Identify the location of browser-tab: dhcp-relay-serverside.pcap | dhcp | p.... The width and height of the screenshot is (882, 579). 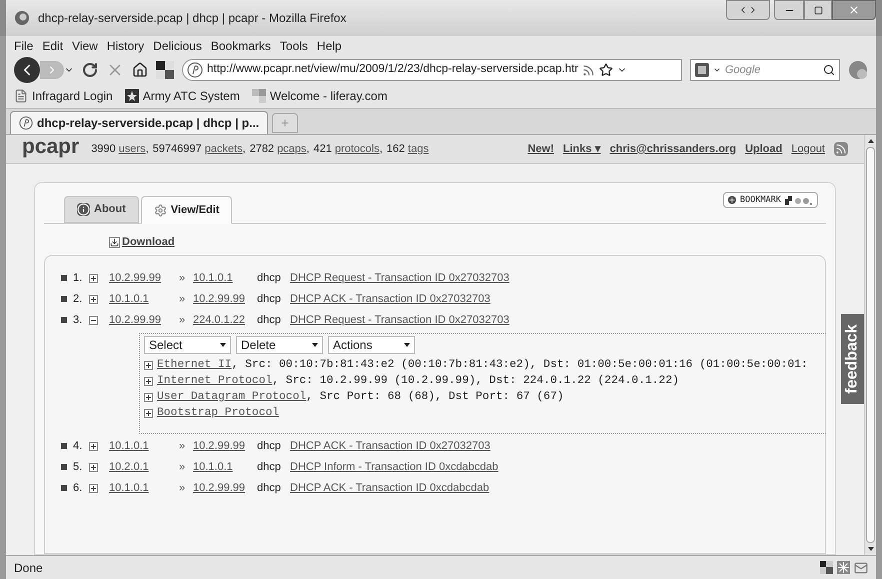
(139, 122).